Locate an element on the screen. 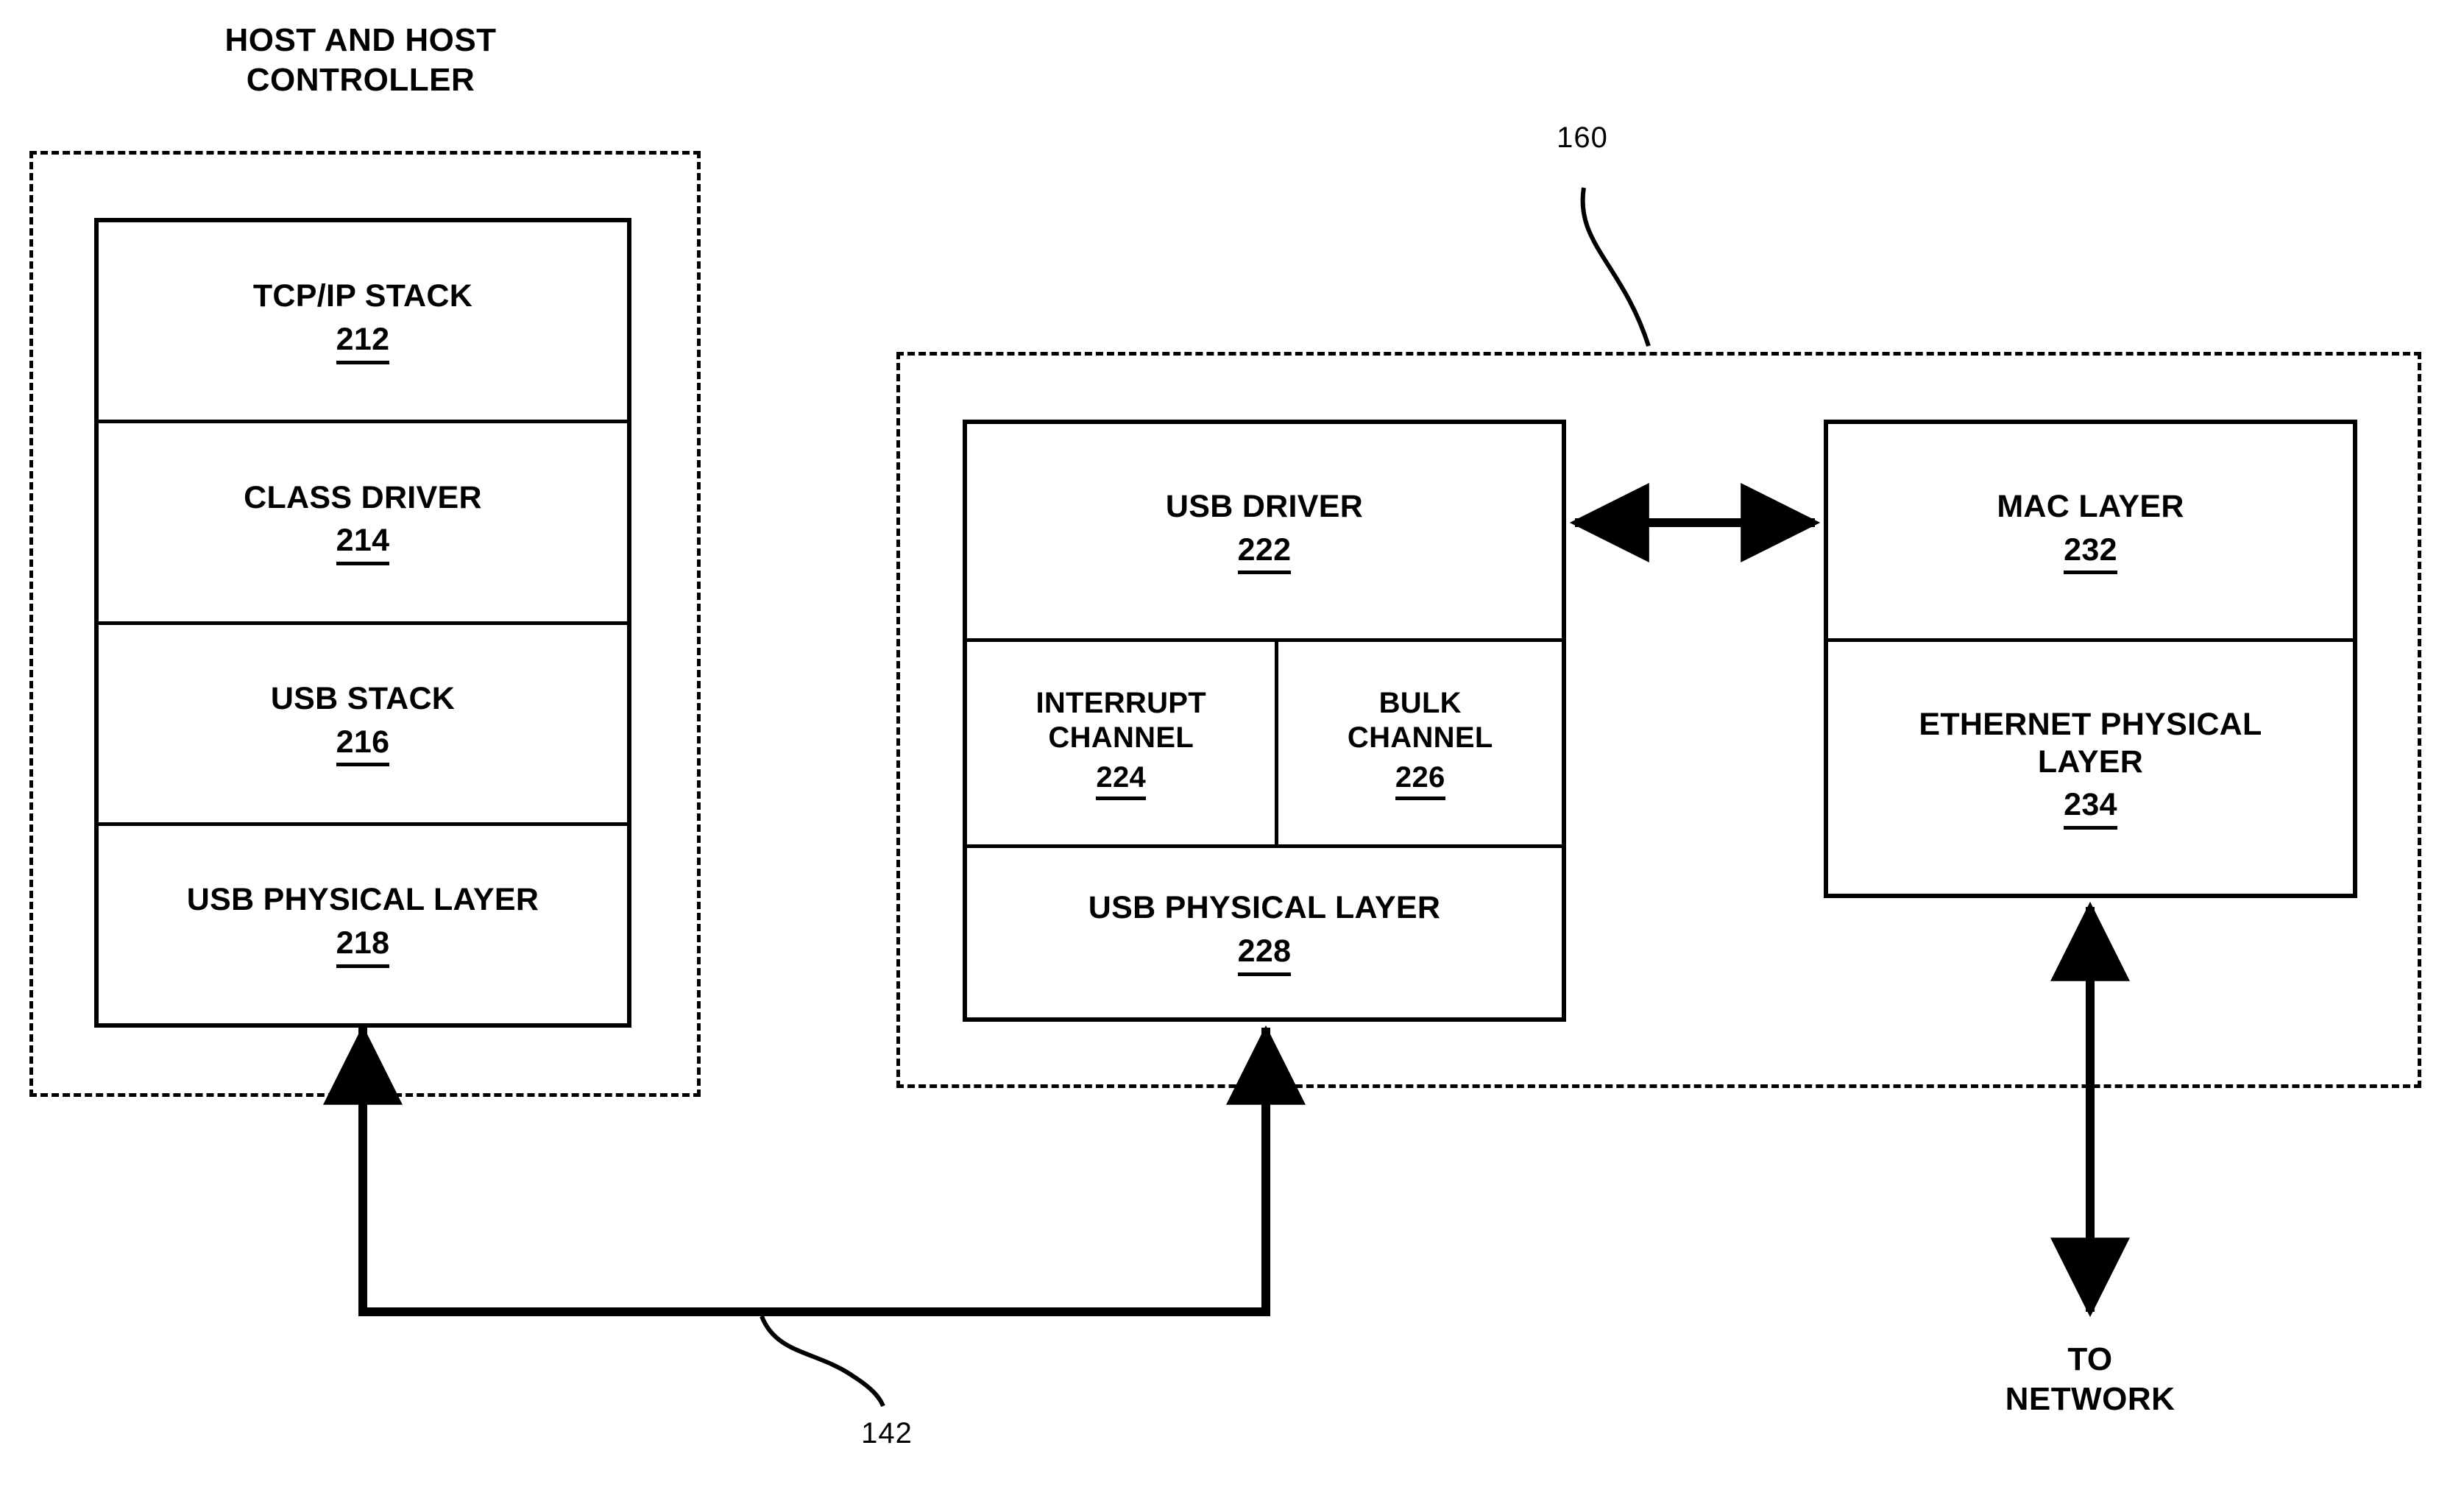 The height and width of the screenshot is (1501, 2464). module-usb-driver: USB DRIVER 222 is located at coordinates (1264, 533).